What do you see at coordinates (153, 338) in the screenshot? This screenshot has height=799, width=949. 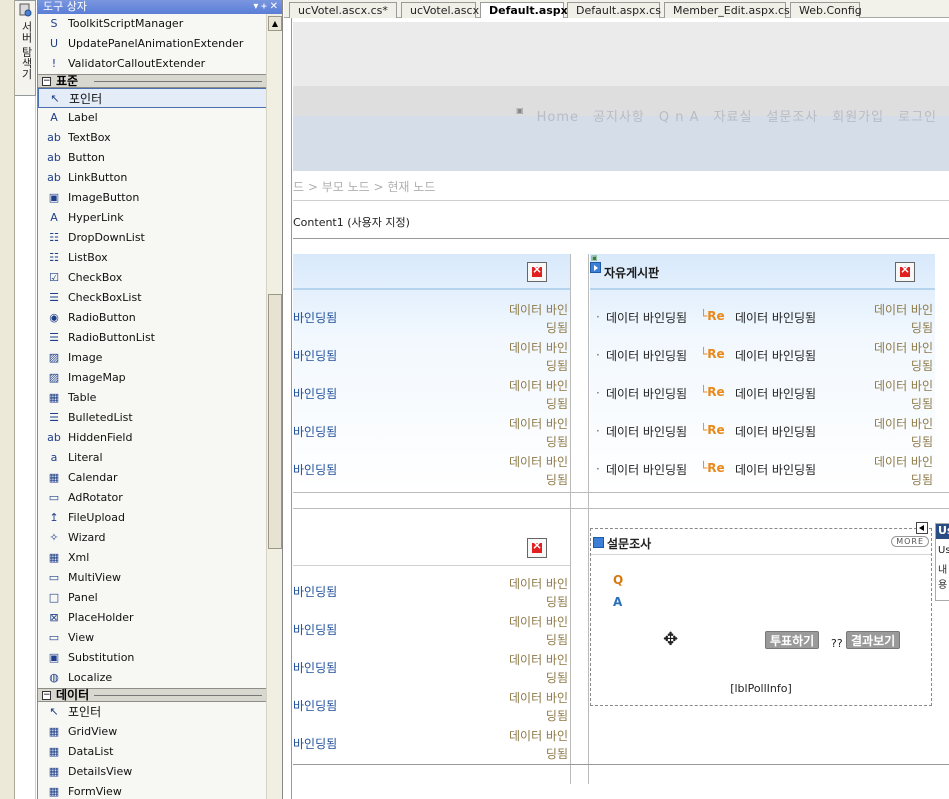 I see `toolbox-item-radiobuttonlist: ☰ RadioButtonList` at bounding box center [153, 338].